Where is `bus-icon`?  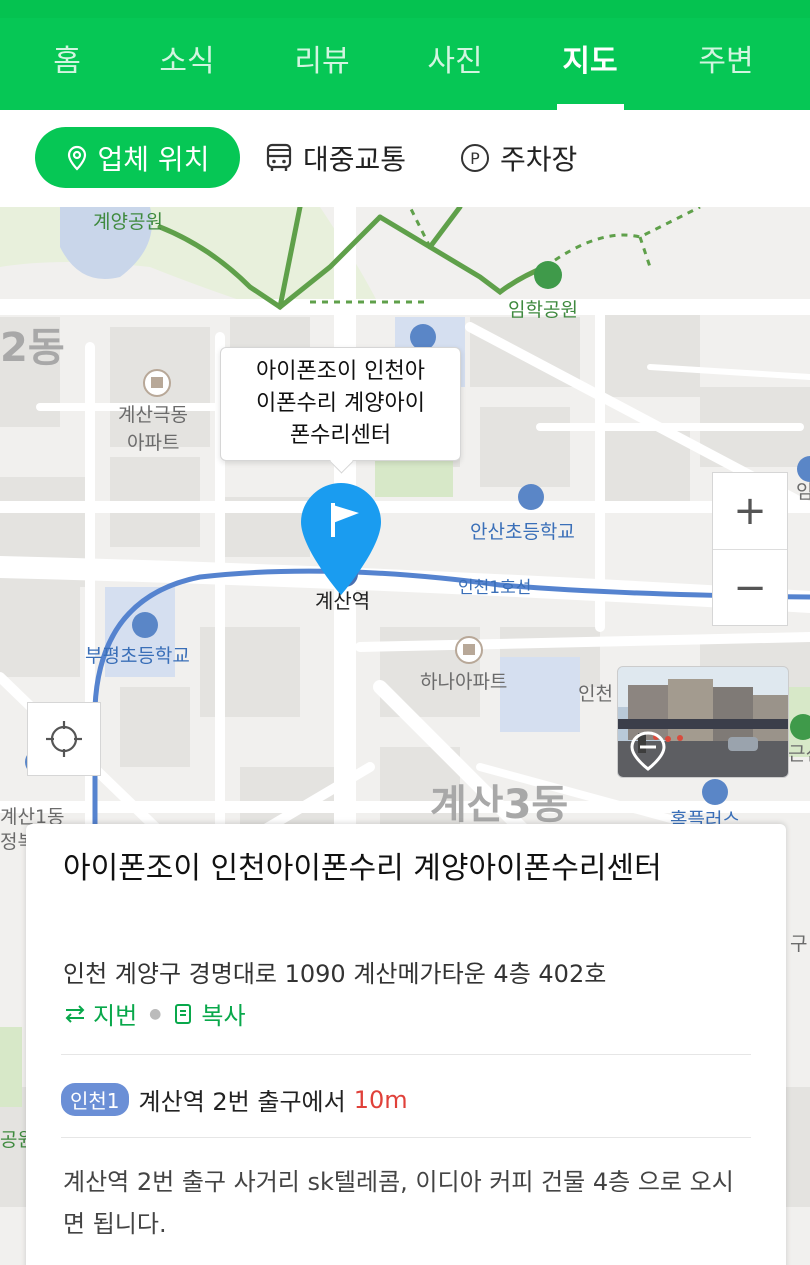 bus-icon is located at coordinates (279, 158).